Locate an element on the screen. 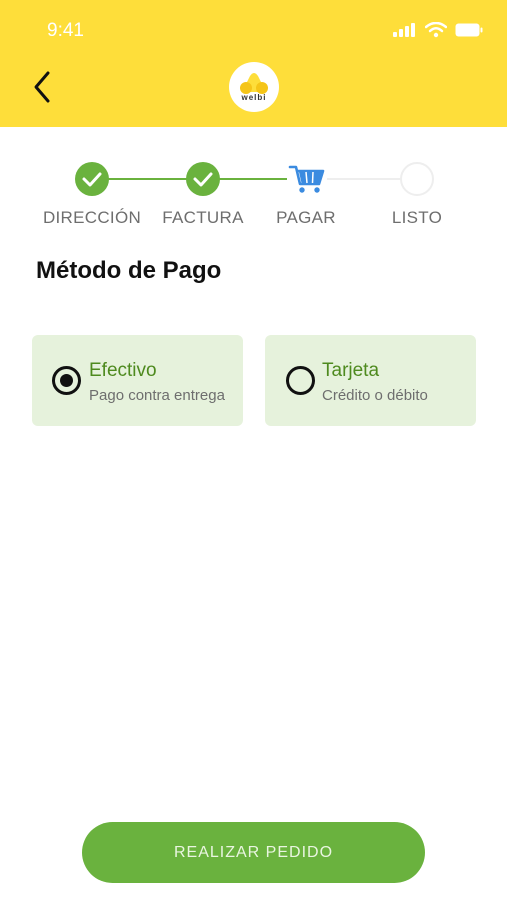 The height and width of the screenshot is (900, 507). step-circle-factura is located at coordinates (203, 179).